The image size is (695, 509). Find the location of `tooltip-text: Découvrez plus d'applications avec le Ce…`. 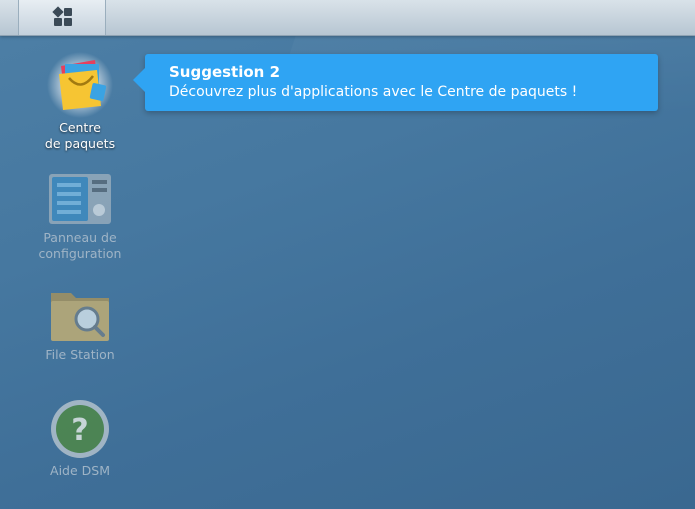

tooltip-text: Découvrez plus d'applications avec le Ce… is located at coordinates (373, 92).